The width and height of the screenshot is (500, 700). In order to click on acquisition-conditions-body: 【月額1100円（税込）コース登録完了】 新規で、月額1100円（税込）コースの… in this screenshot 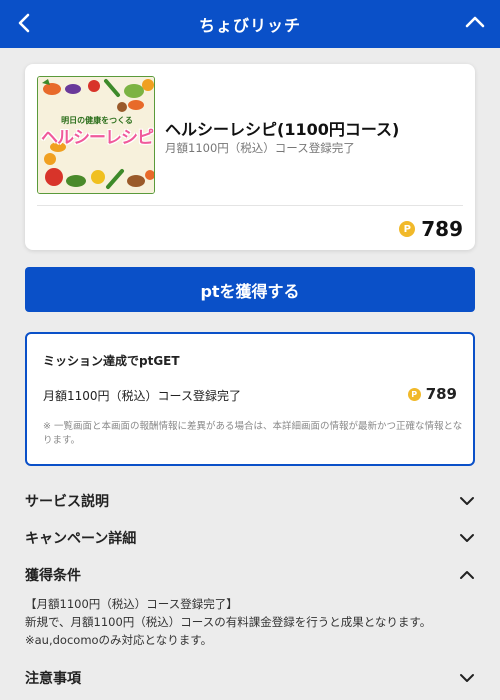, I will do `click(250, 622)`.